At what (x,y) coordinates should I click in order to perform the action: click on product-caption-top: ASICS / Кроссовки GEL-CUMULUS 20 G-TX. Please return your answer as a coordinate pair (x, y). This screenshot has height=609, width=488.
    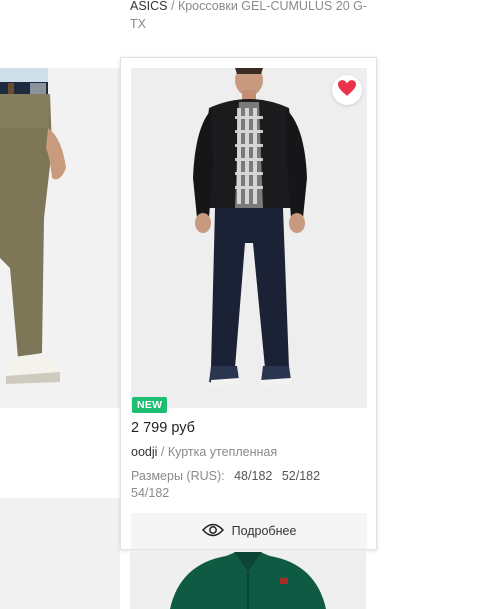
    Looking at the image, I should click on (250, 16).